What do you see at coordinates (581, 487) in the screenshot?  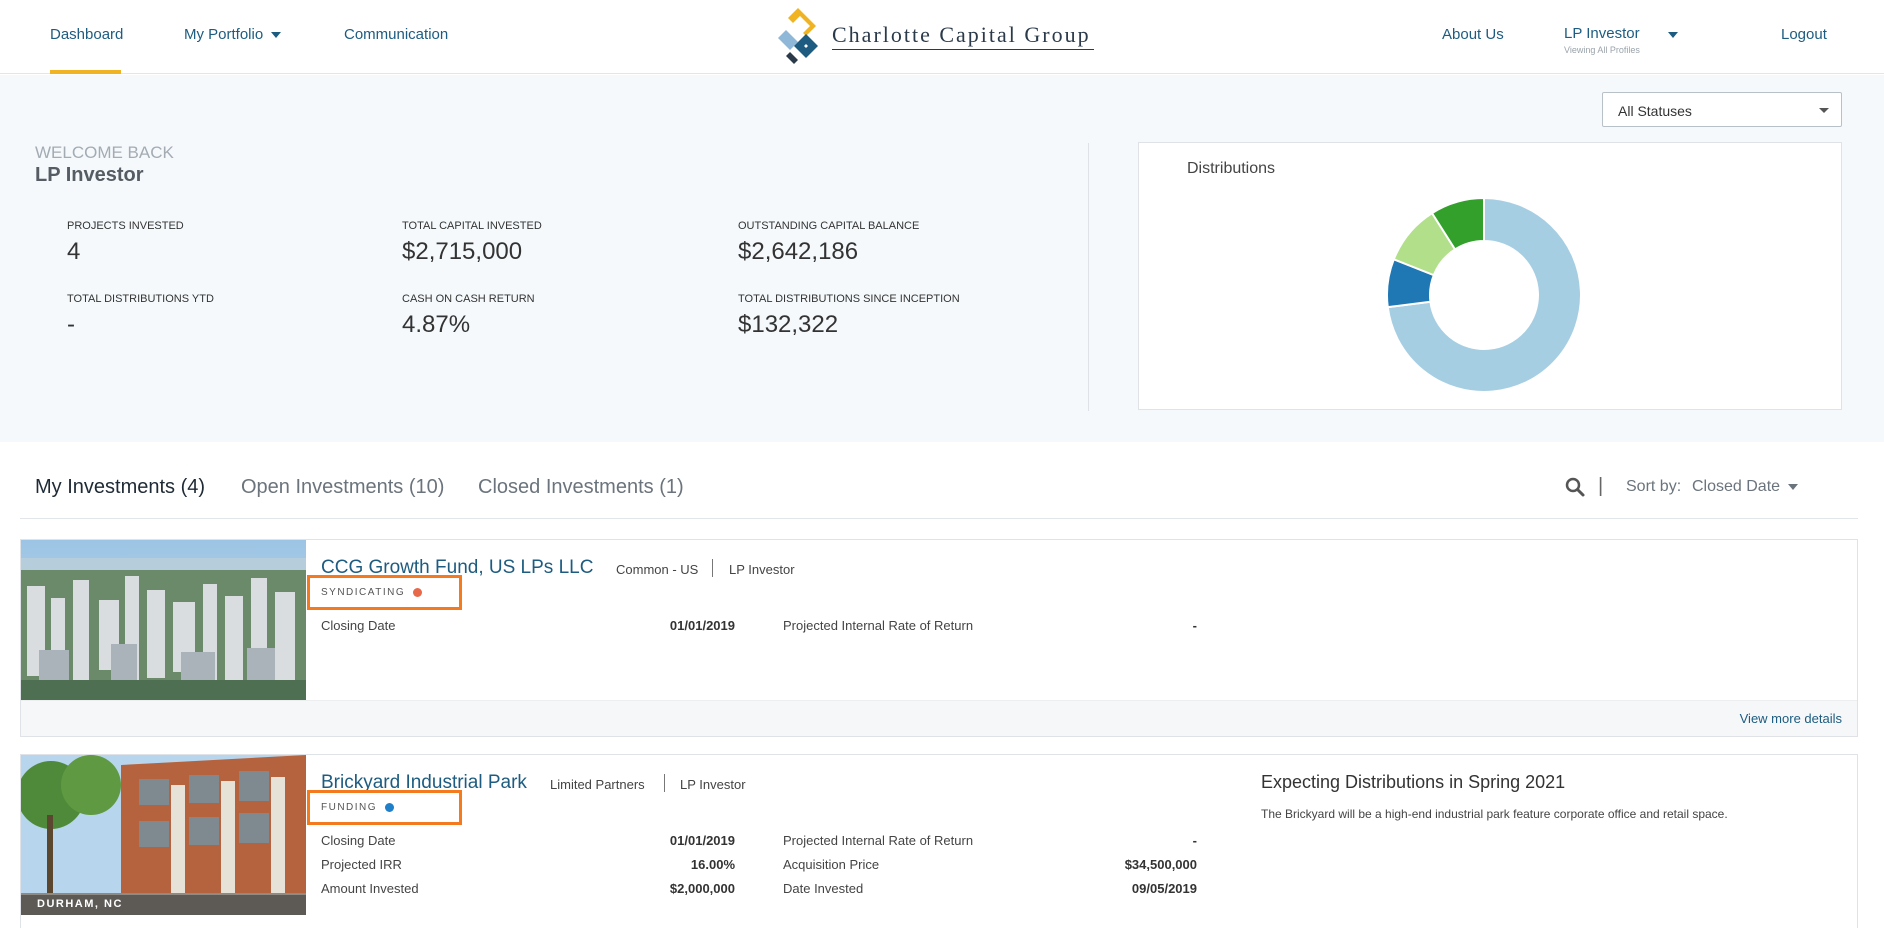 I see `tab-closed-investments: Closed Investments (1)` at bounding box center [581, 487].